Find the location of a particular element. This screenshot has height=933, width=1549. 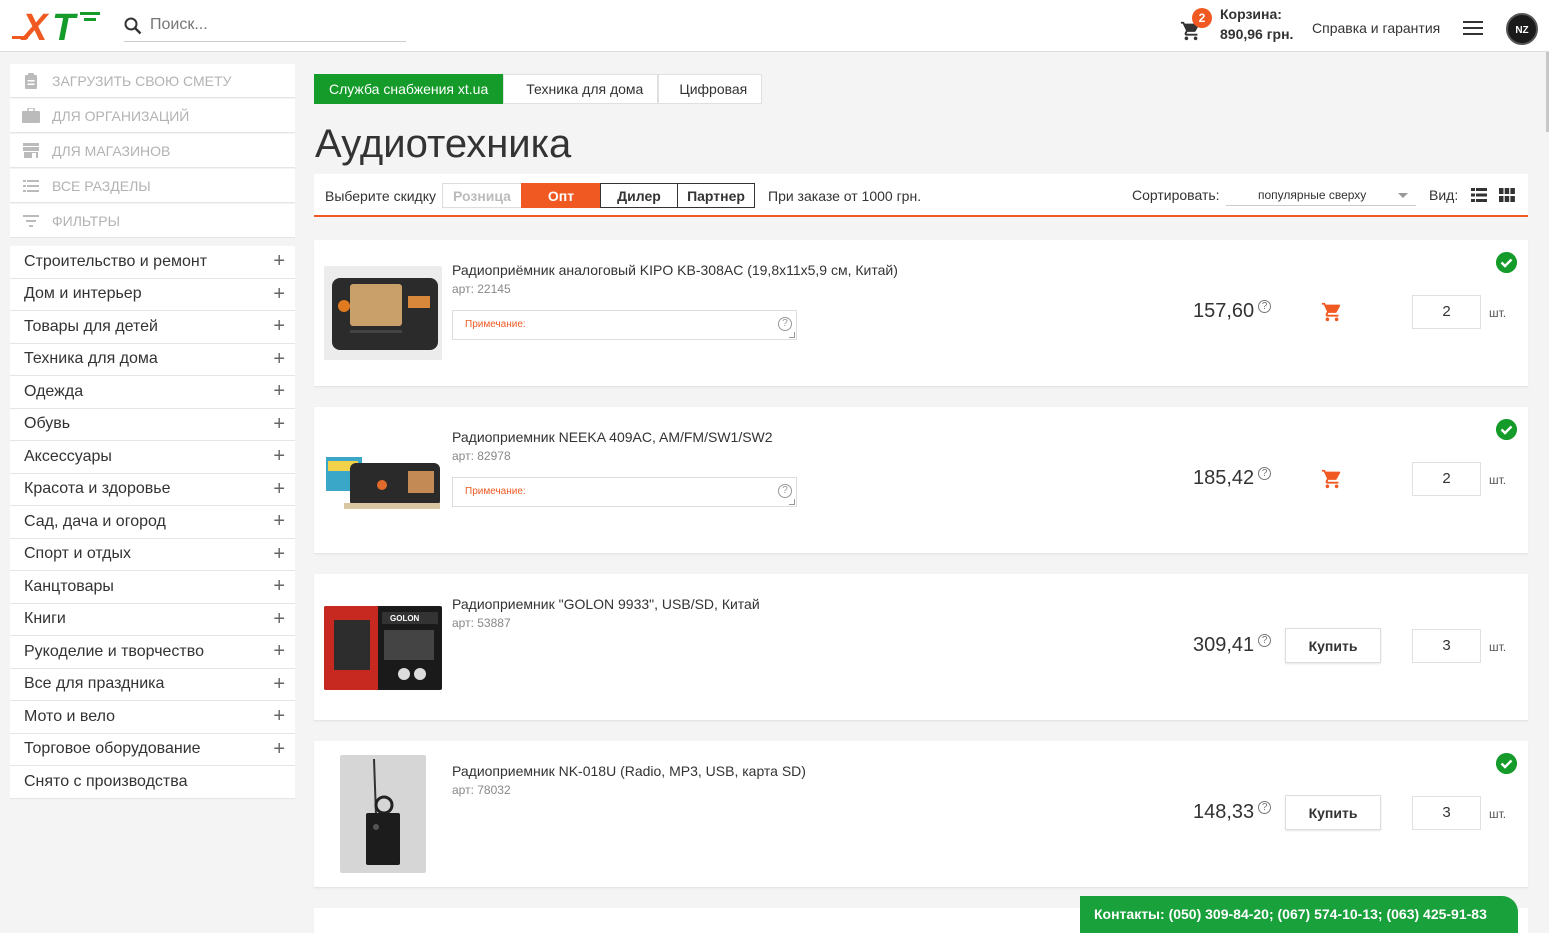

sidebar-filters: Фильтры is located at coordinates (152, 221).